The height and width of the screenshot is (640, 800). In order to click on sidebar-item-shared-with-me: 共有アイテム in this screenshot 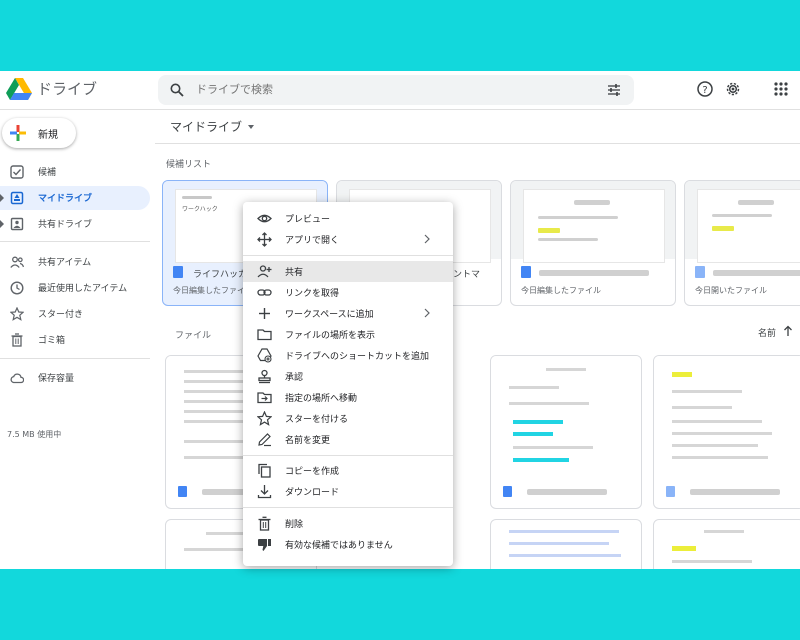, I will do `click(75, 262)`.